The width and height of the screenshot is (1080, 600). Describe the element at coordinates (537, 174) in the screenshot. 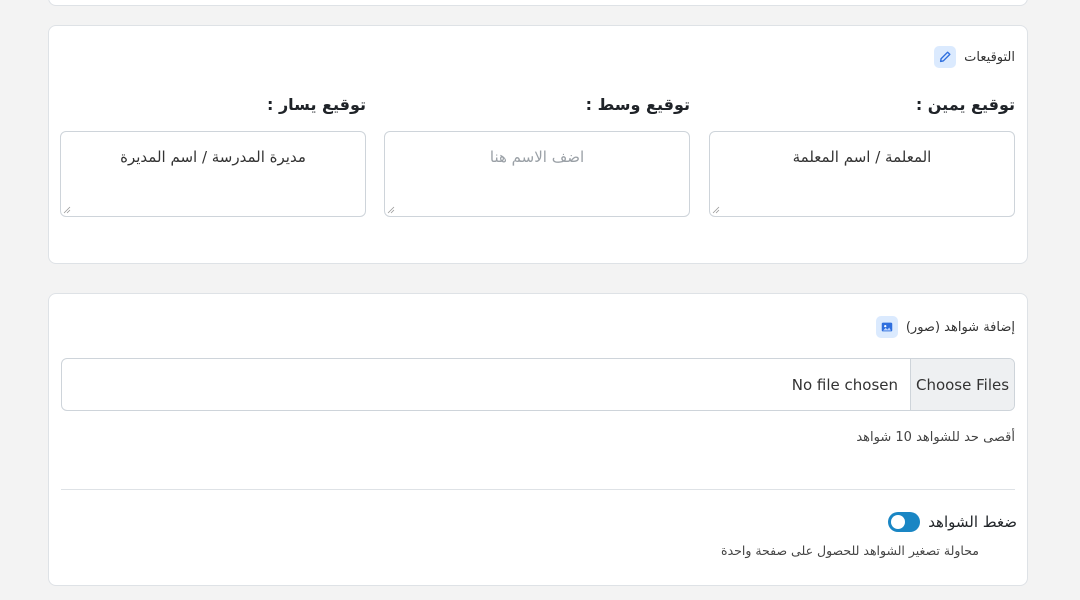

I see `signature-middle-textarea: اضف الاسم هنا` at that location.